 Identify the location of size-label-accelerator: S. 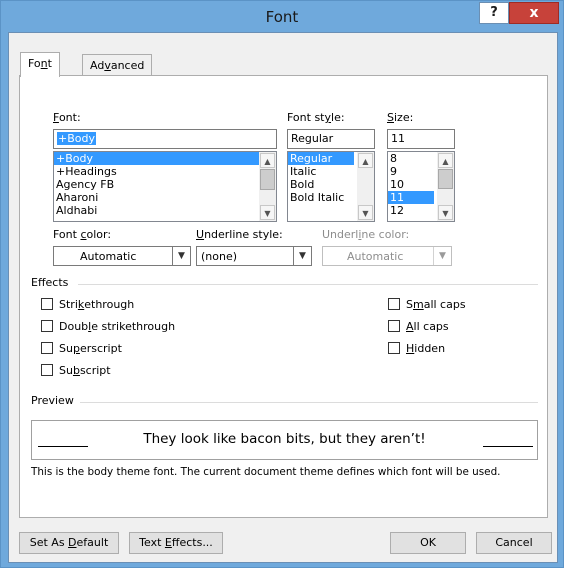
(390, 117).